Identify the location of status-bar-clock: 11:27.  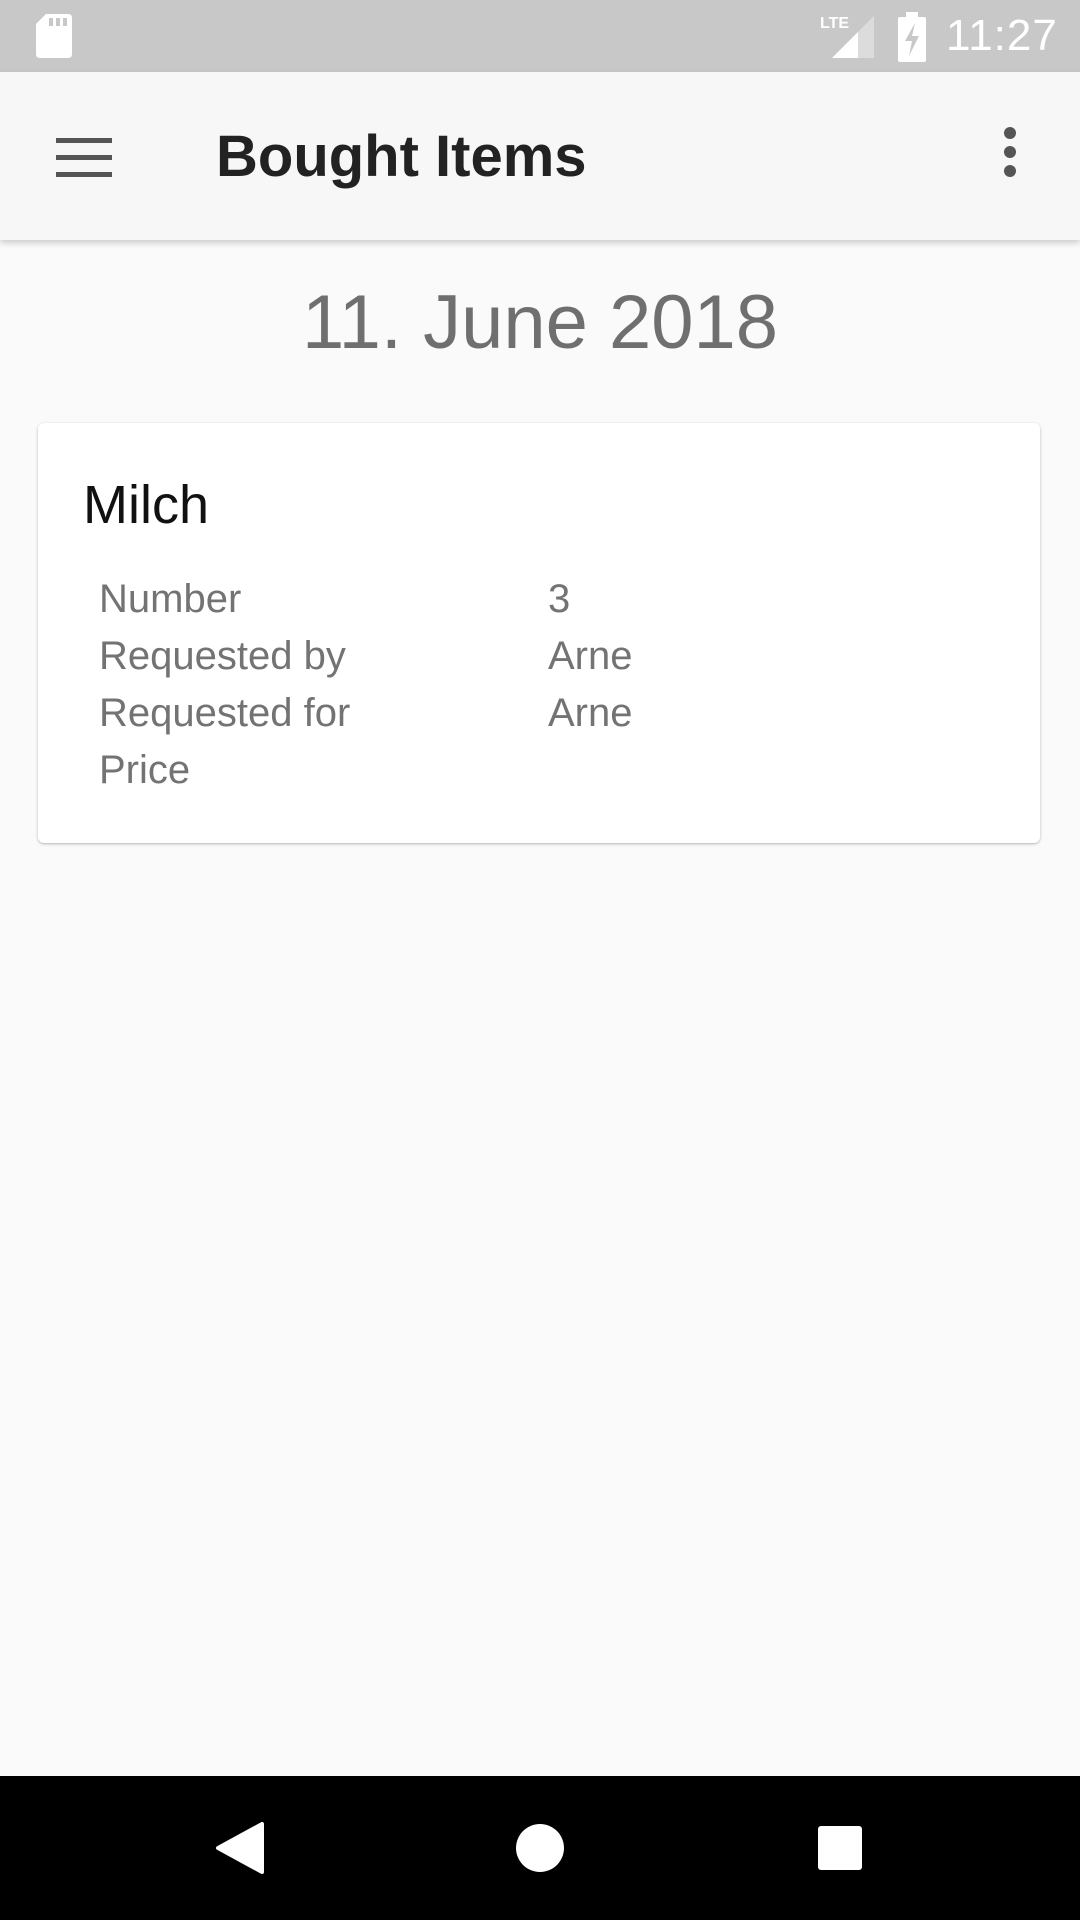
(1002, 35).